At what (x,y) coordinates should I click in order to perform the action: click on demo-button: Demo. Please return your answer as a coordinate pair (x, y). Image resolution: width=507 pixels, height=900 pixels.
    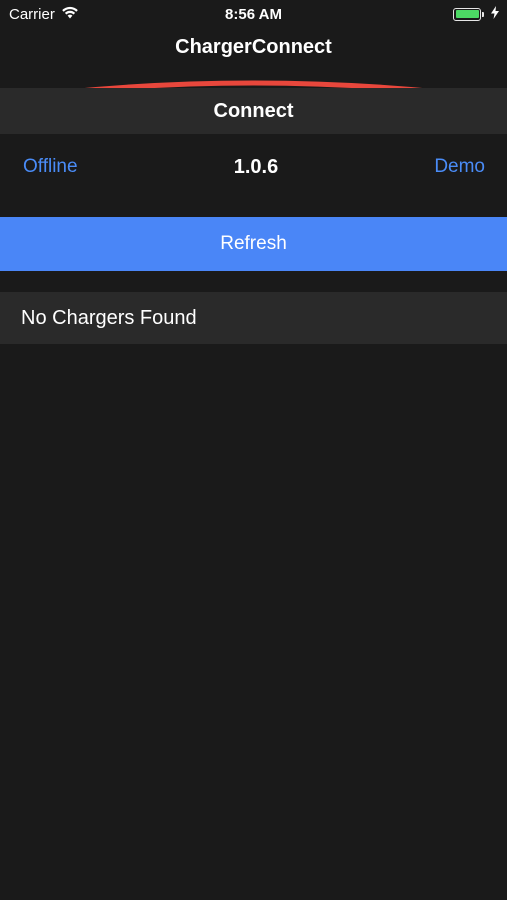
    Looking at the image, I should click on (459, 167).